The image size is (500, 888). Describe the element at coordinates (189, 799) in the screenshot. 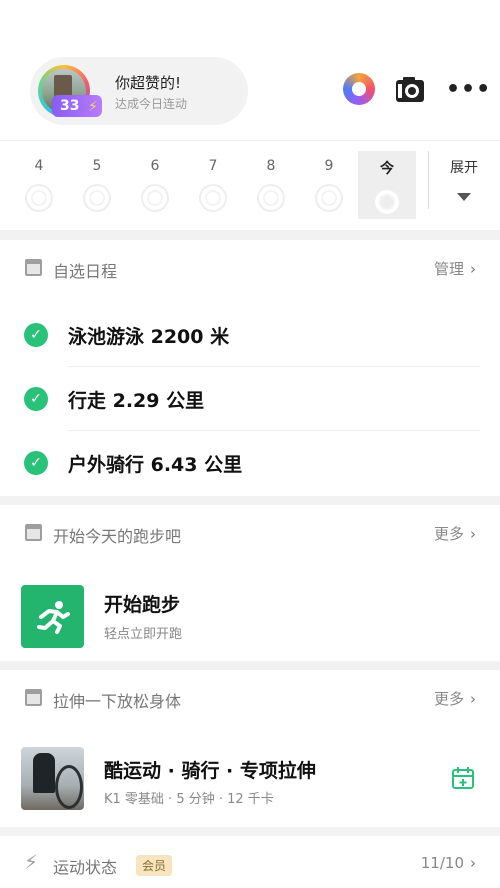

I see `workout-subtitle: K1 零基础 · 5 分钟 · 12 千卡` at that location.